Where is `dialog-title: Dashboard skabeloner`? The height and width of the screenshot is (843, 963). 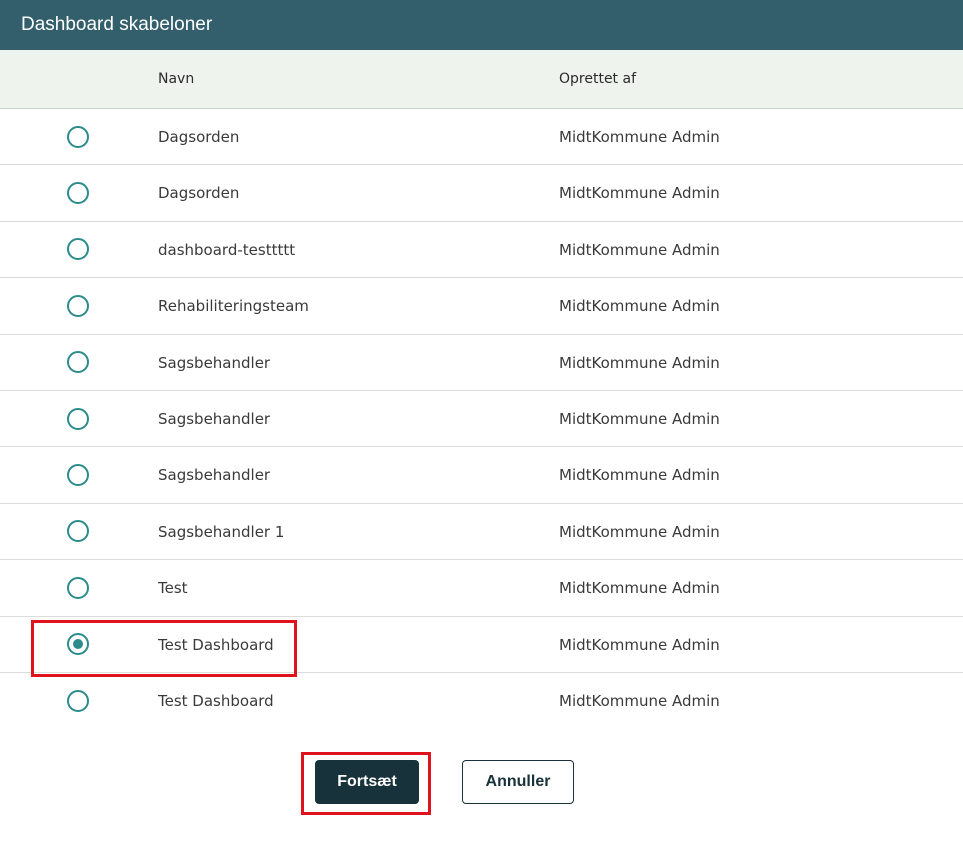
dialog-title: Dashboard skabeloner is located at coordinates (481, 25).